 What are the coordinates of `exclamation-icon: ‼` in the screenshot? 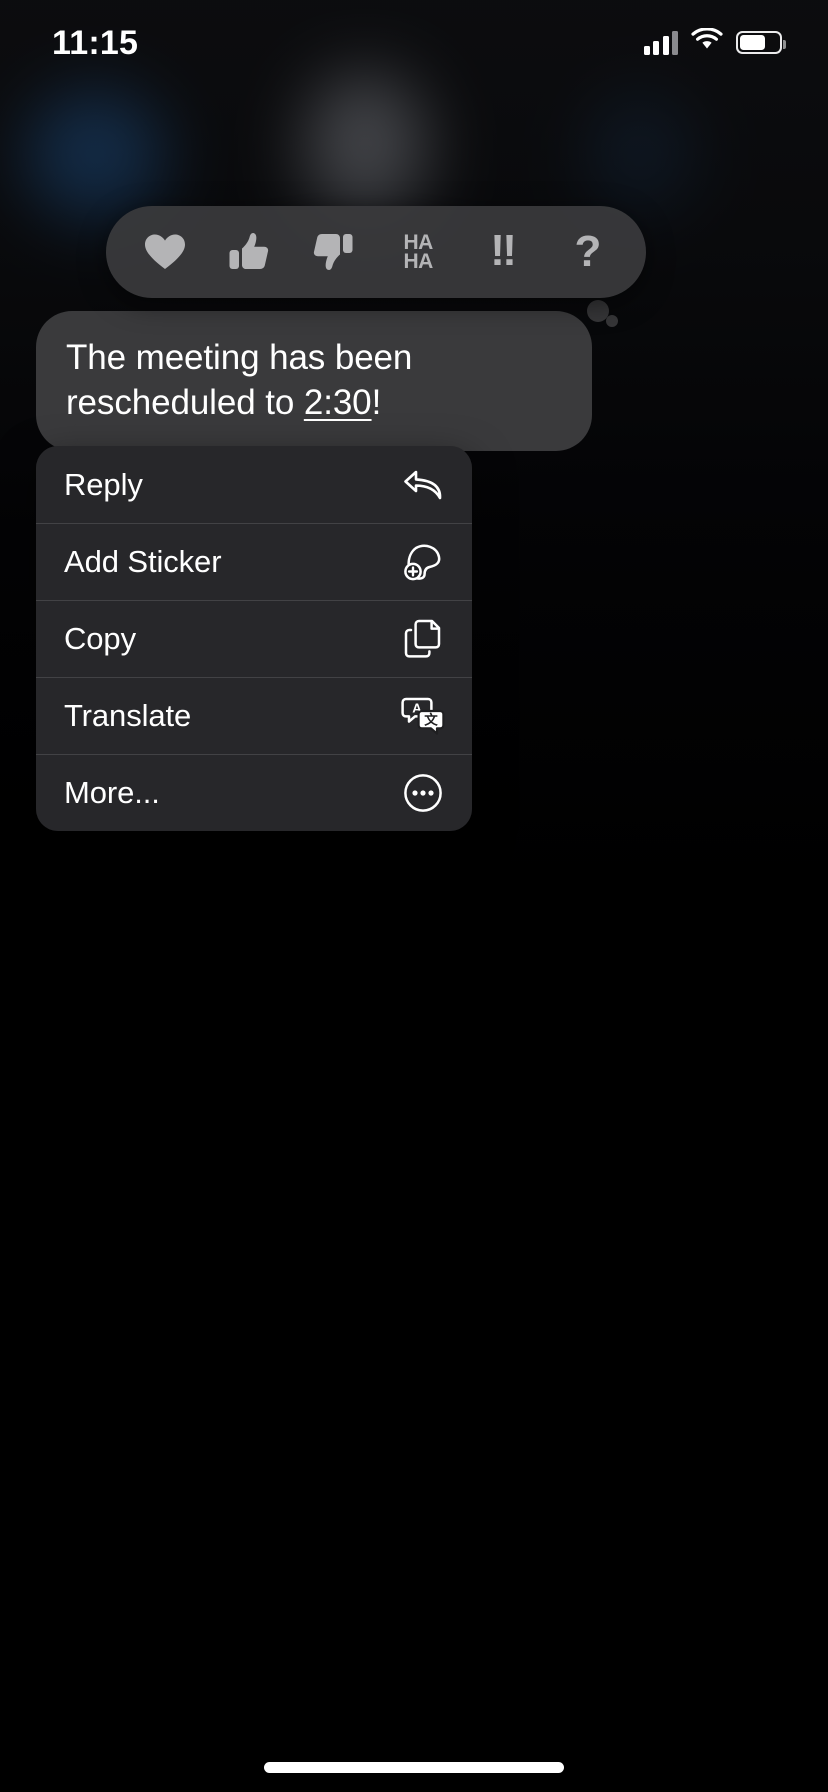 It's located at (503, 250).